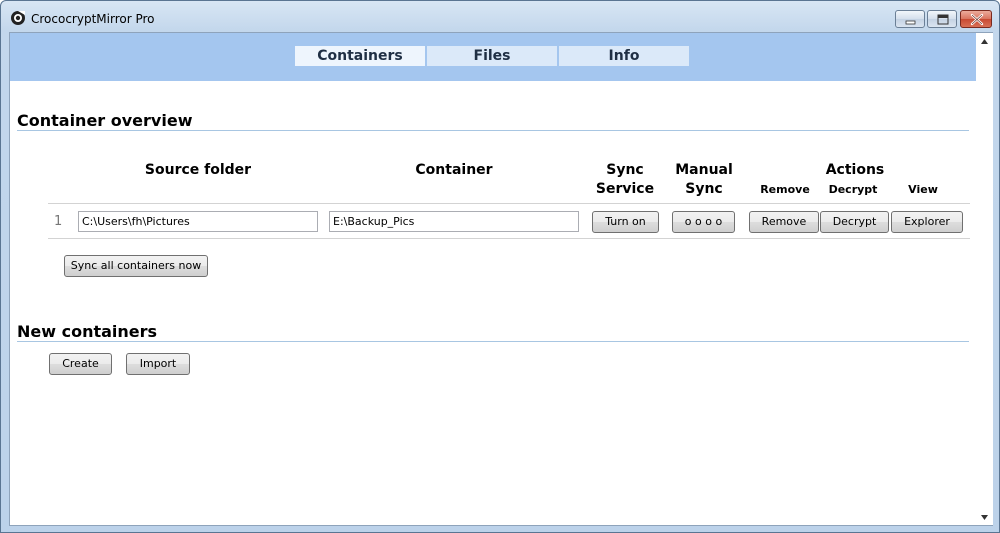 Image resolution: width=1000 pixels, height=533 pixels. What do you see at coordinates (87, 331) in the screenshot?
I see `new-containers-title: New containers` at bounding box center [87, 331].